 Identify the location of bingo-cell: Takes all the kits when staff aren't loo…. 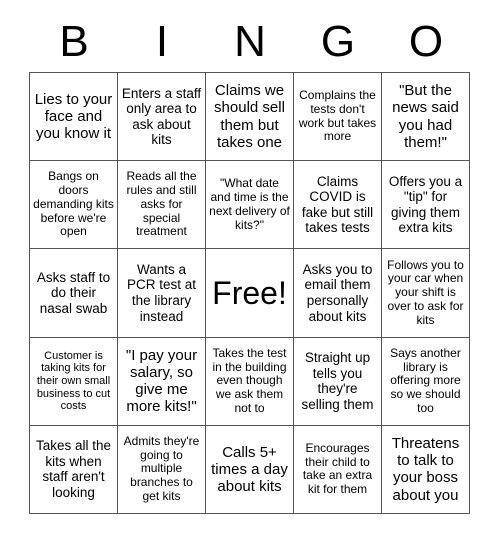
(74, 469).